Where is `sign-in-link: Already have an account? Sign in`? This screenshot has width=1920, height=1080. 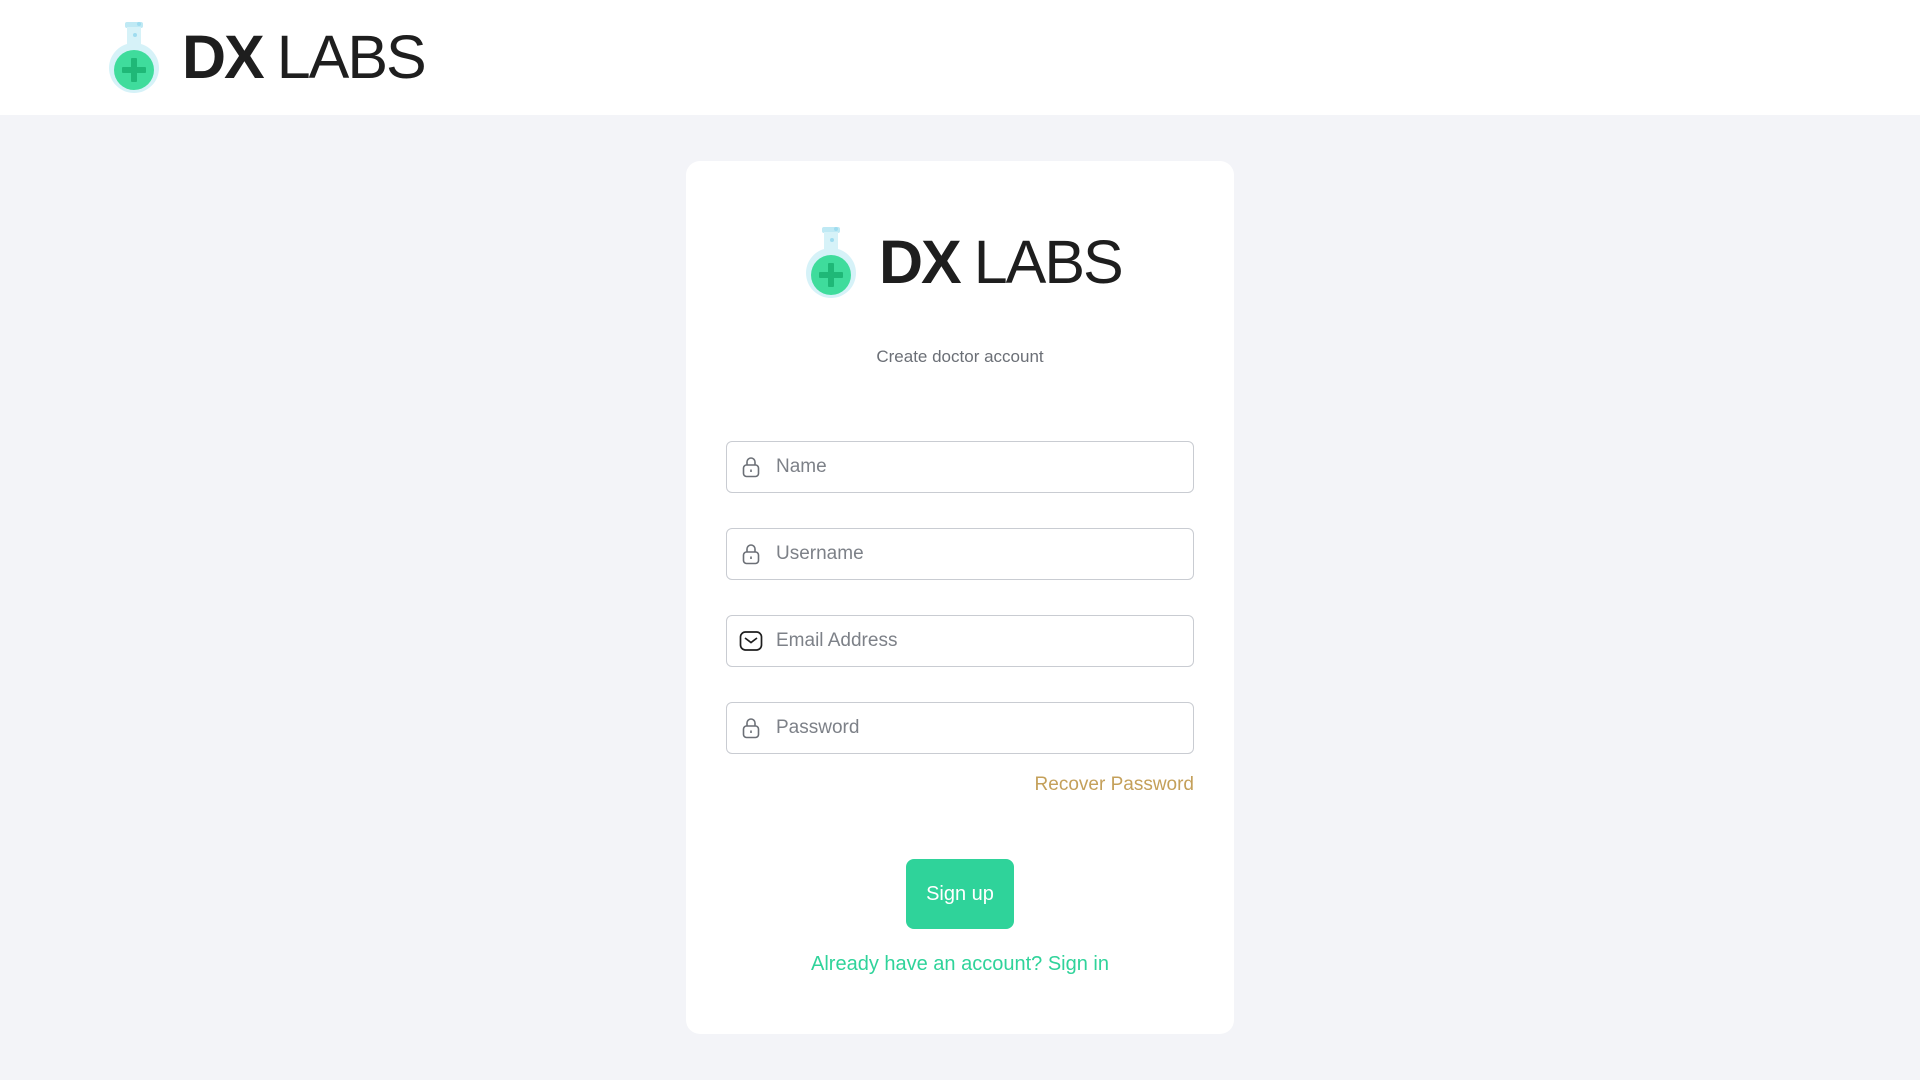 sign-in-link: Already have an account? Sign in is located at coordinates (960, 964).